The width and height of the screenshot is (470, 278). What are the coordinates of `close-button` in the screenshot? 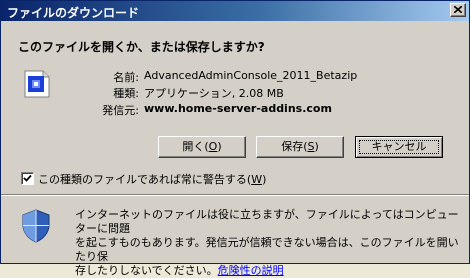 It's located at (458, 10).